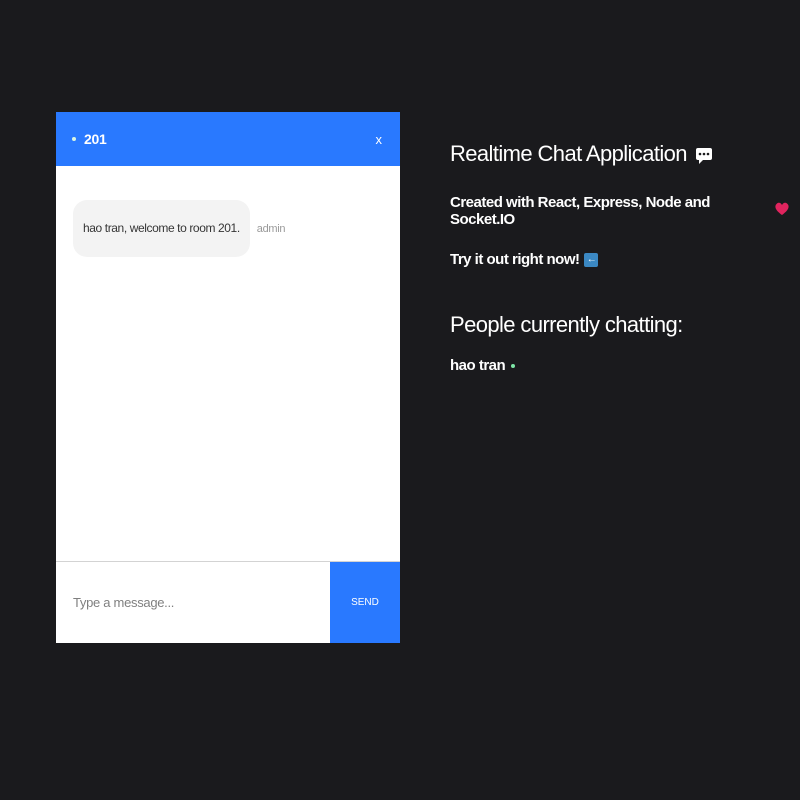 Image resolution: width=800 pixels, height=800 pixels. What do you see at coordinates (271, 228) in the screenshot?
I see `message-sender: admin` at bounding box center [271, 228].